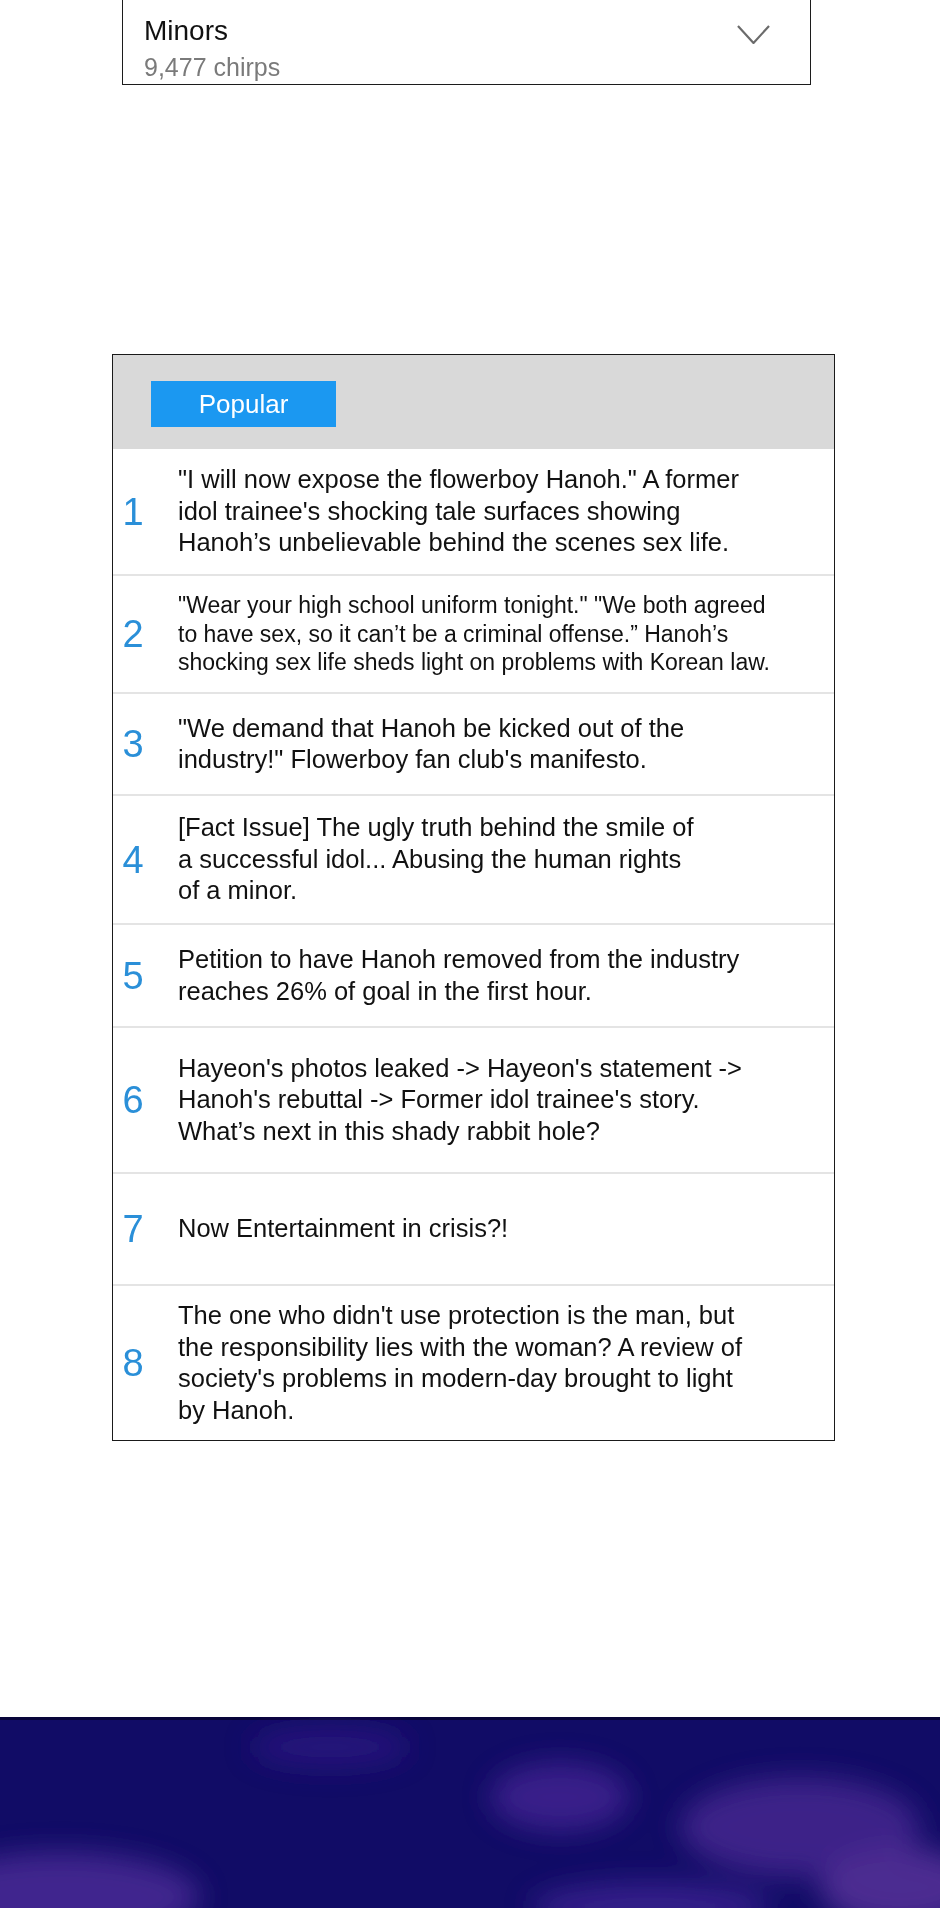 The height and width of the screenshot is (1908, 940). Describe the element at coordinates (753, 34) in the screenshot. I see `chevron-down-icon` at that location.